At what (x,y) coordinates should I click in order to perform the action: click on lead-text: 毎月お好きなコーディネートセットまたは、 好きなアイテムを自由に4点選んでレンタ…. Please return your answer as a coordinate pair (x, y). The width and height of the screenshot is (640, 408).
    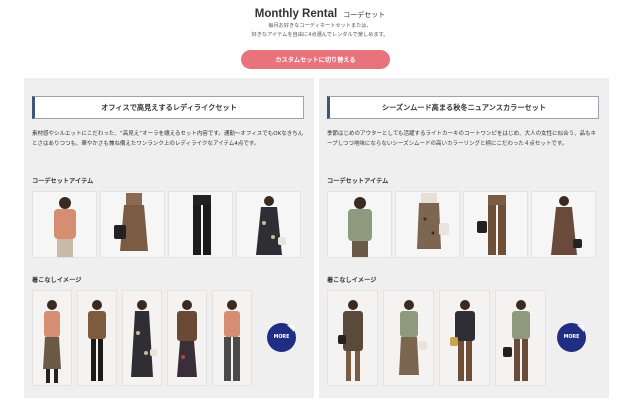
    Looking at the image, I should click on (320, 31).